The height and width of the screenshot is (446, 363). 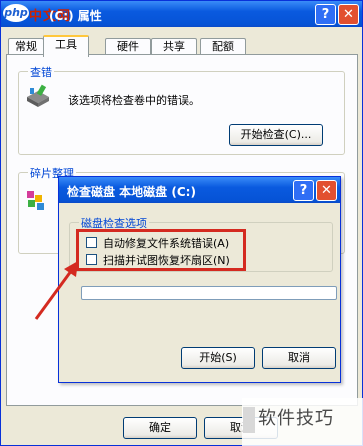 I want to click on php-logo: php, so click(x=16, y=13).